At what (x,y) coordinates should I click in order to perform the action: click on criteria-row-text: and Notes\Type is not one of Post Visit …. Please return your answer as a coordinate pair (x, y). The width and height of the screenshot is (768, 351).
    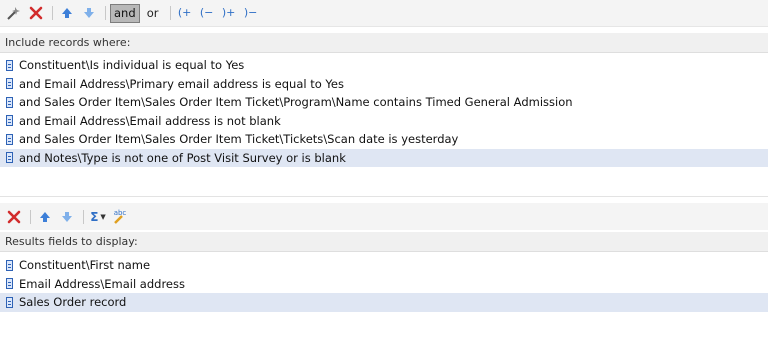
    Looking at the image, I should click on (182, 157).